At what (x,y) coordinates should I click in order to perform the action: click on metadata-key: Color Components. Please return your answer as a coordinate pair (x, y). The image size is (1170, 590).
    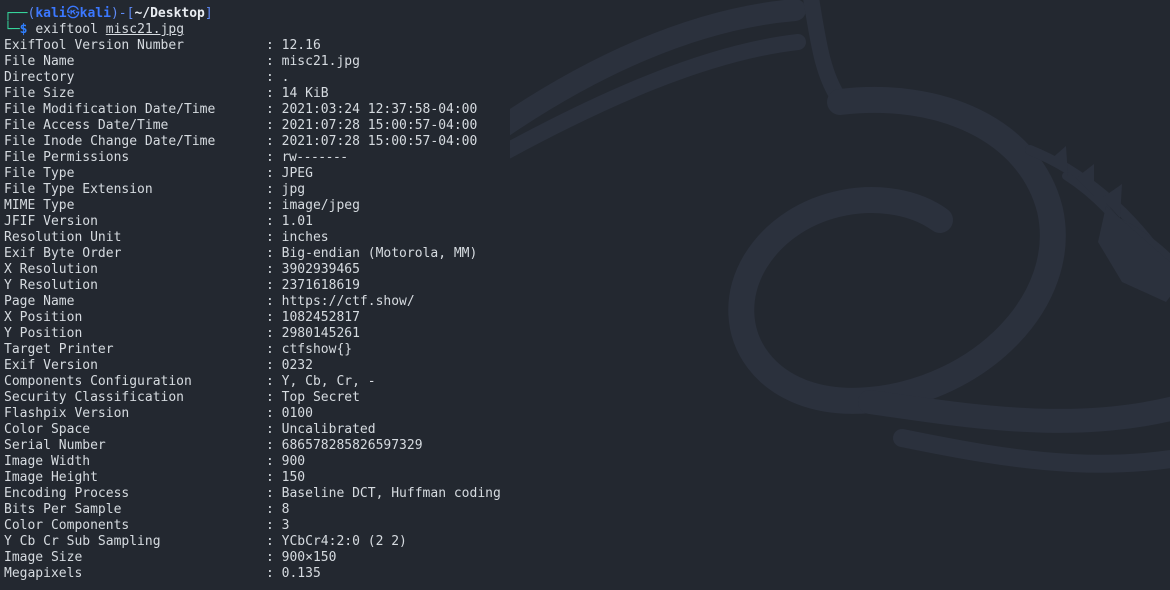
    Looking at the image, I should click on (67, 525).